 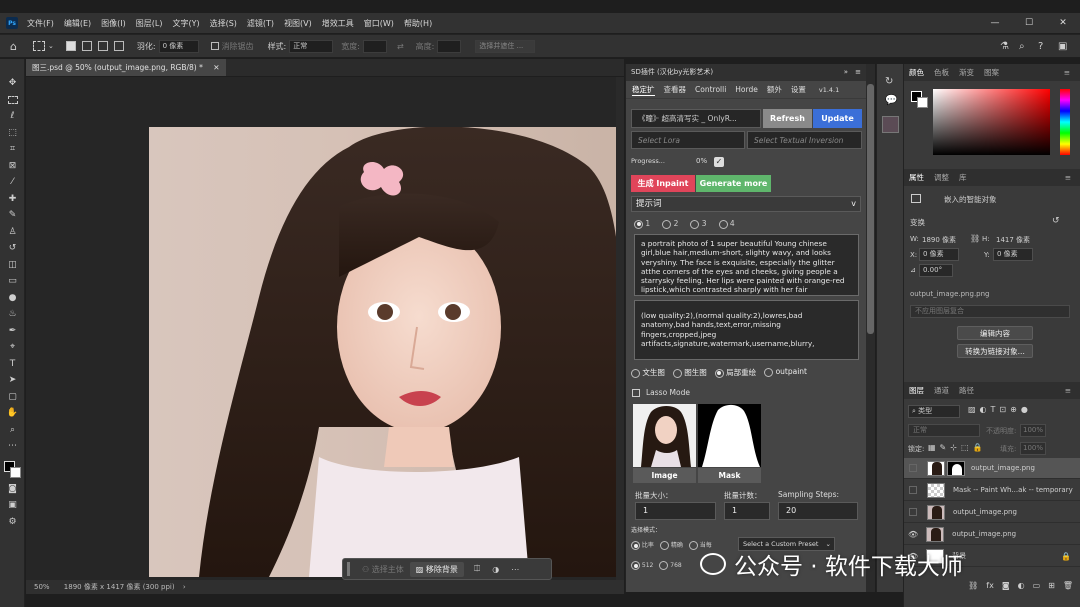 I want to click on add-mask-icon: ◙, so click(x=1006, y=585).